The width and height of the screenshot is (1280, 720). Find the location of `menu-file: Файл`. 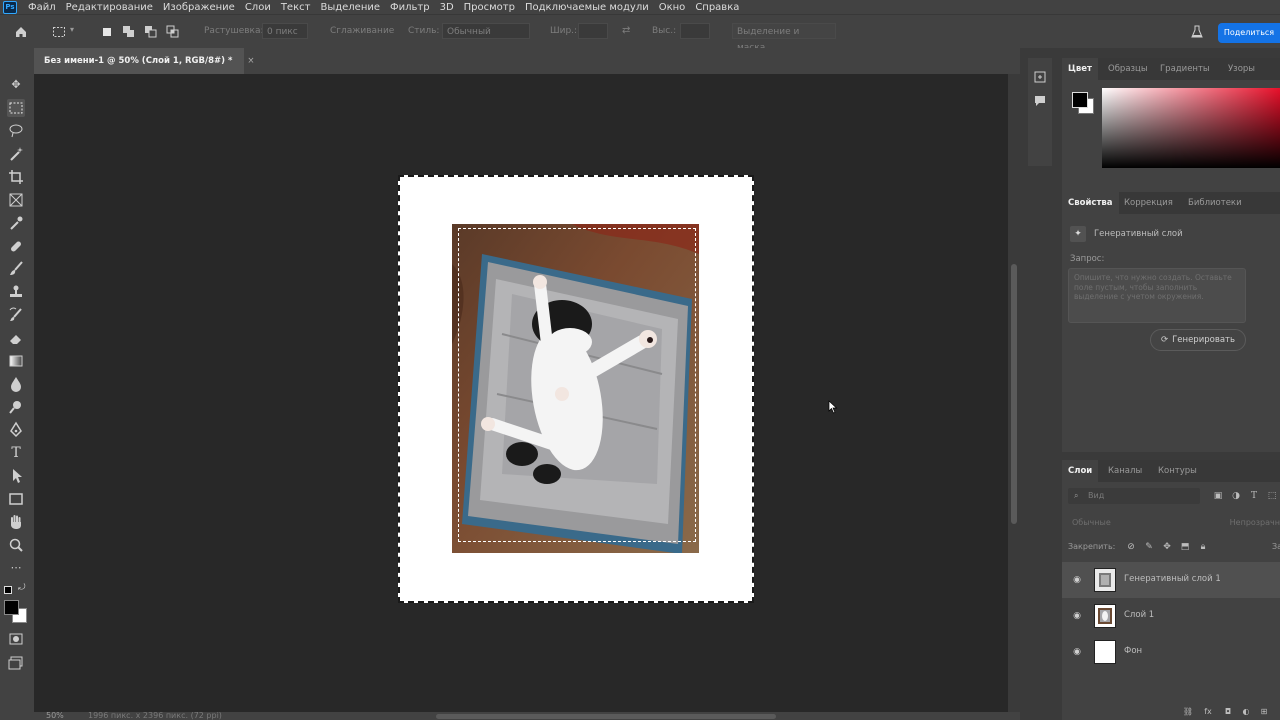

menu-file: Файл is located at coordinates (42, 7).